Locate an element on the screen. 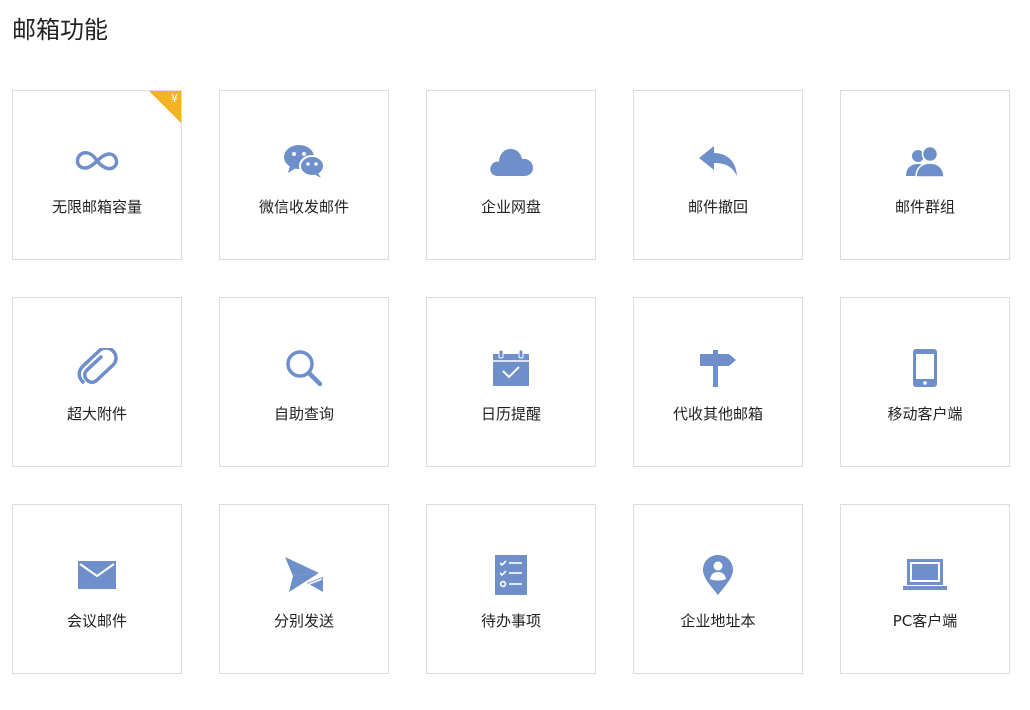 Image resolution: width=1030 pixels, height=710 pixels. feature-card-address-book: 企业地址本 is located at coordinates (718, 589).